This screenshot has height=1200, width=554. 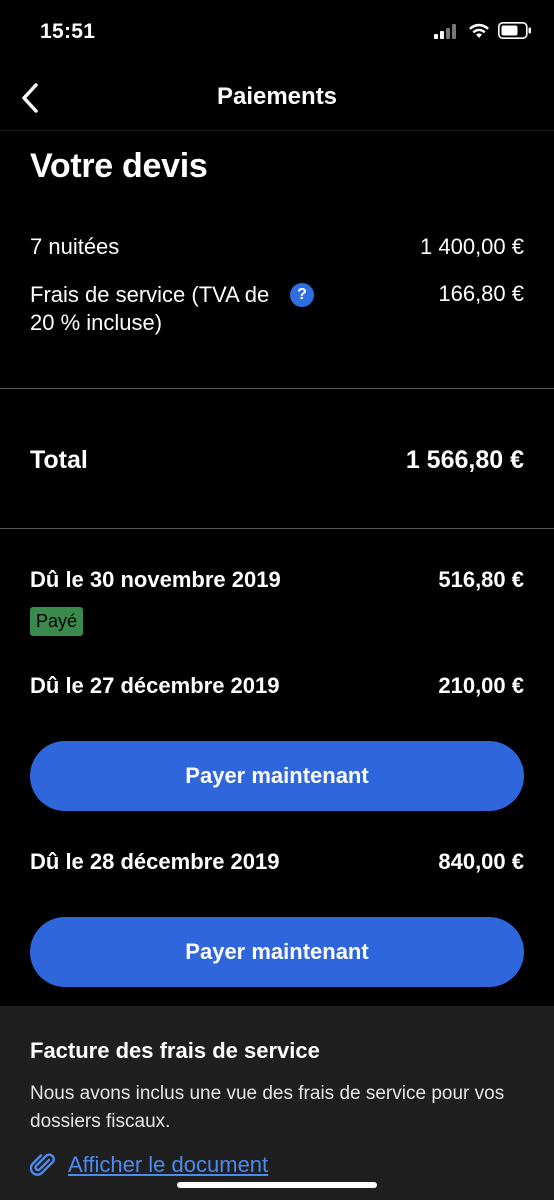 I want to click on payment-amount: 840,00 €, so click(x=481, y=861).